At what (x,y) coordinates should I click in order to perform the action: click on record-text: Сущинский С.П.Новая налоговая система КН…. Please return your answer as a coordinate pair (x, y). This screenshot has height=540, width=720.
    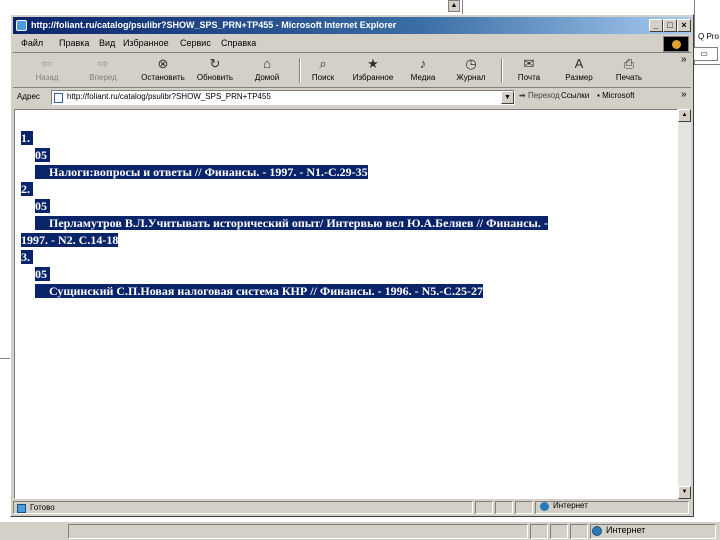
    Looking at the image, I should click on (259, 291).